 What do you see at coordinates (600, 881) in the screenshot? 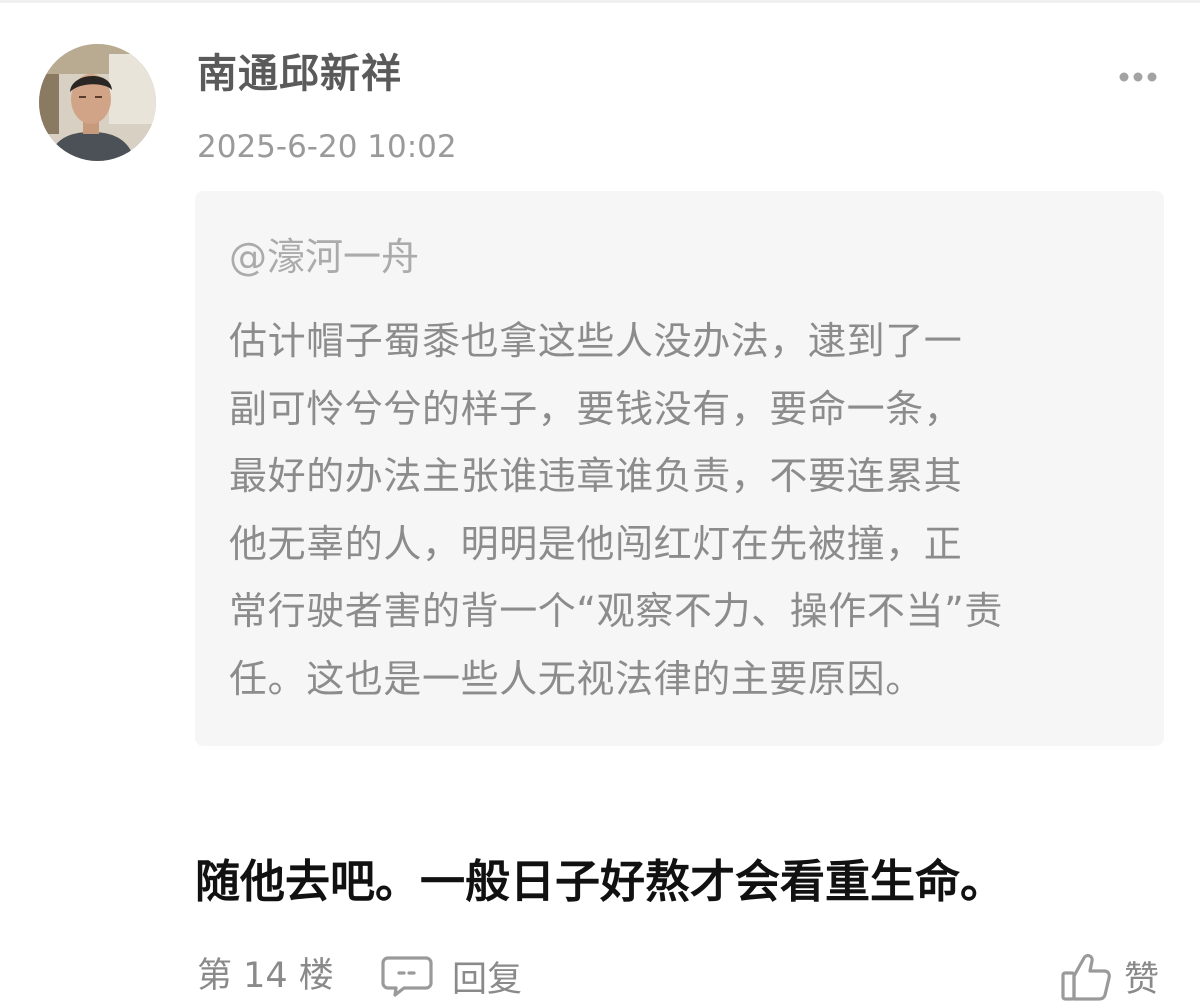
I see `reply-text: 随他去吧。一般日子好熬才会看重生命。` at bounding box center [600, 881].